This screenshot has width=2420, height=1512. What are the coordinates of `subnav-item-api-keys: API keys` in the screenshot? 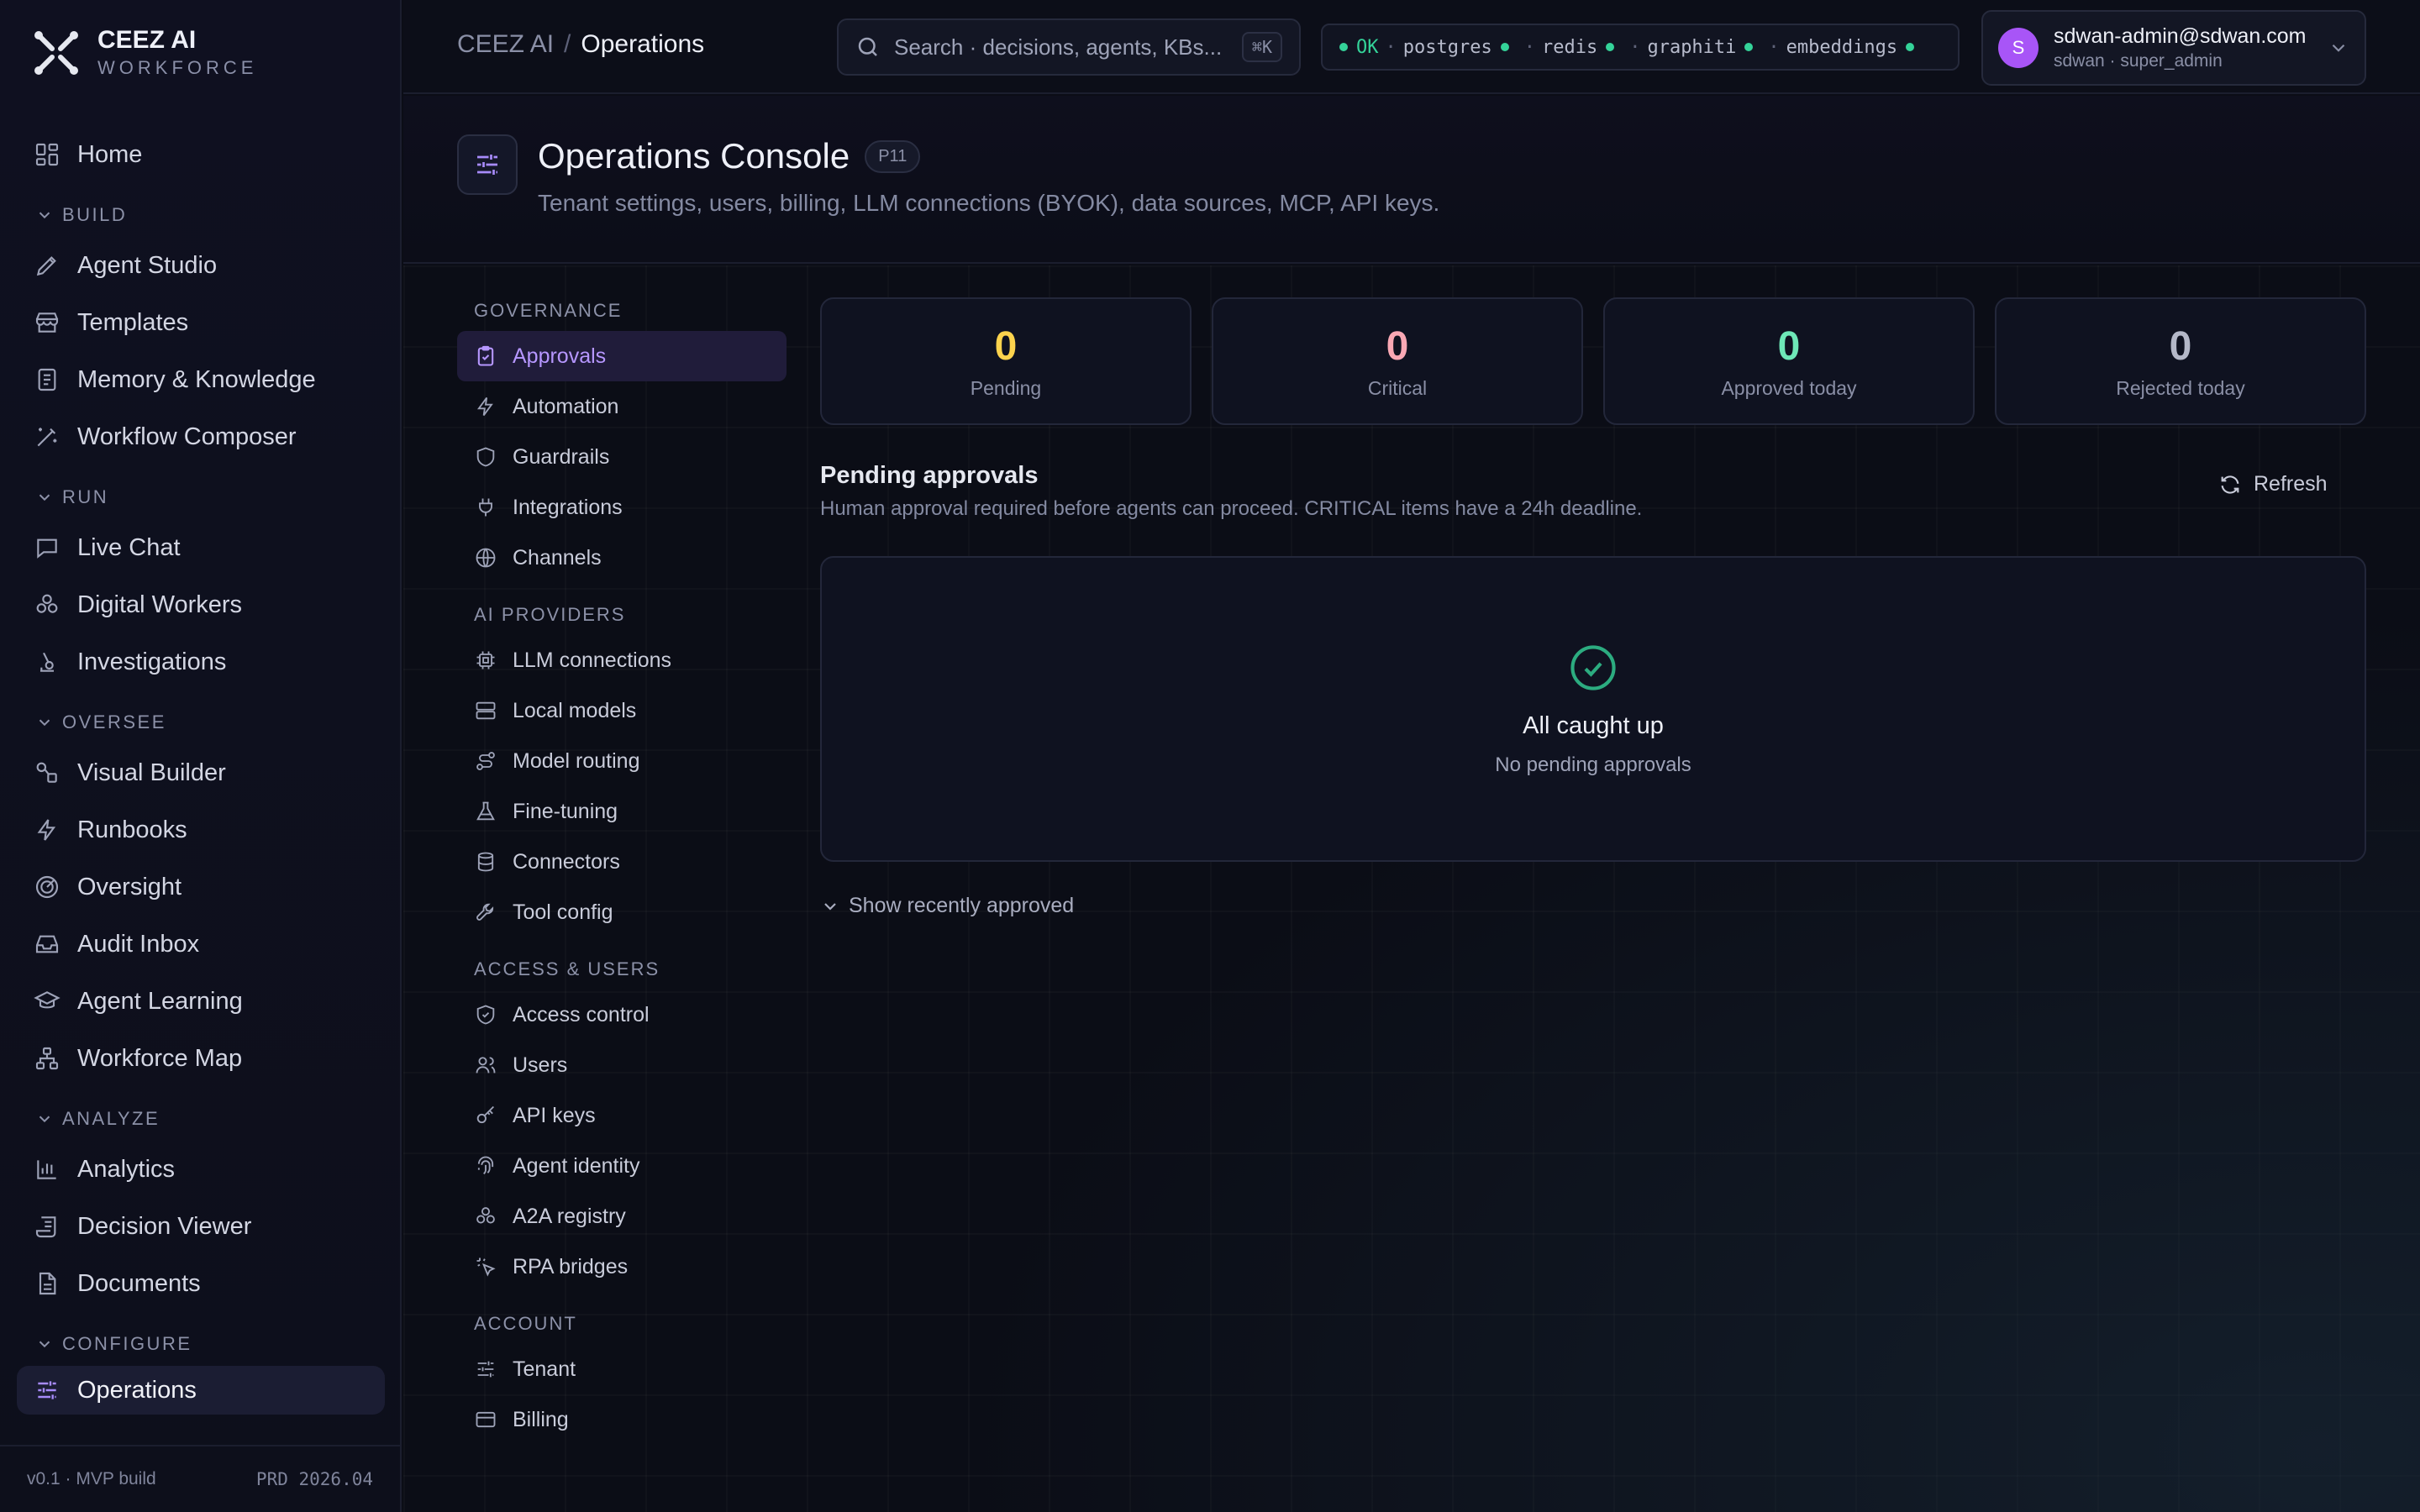 It's located at (621, 1115).